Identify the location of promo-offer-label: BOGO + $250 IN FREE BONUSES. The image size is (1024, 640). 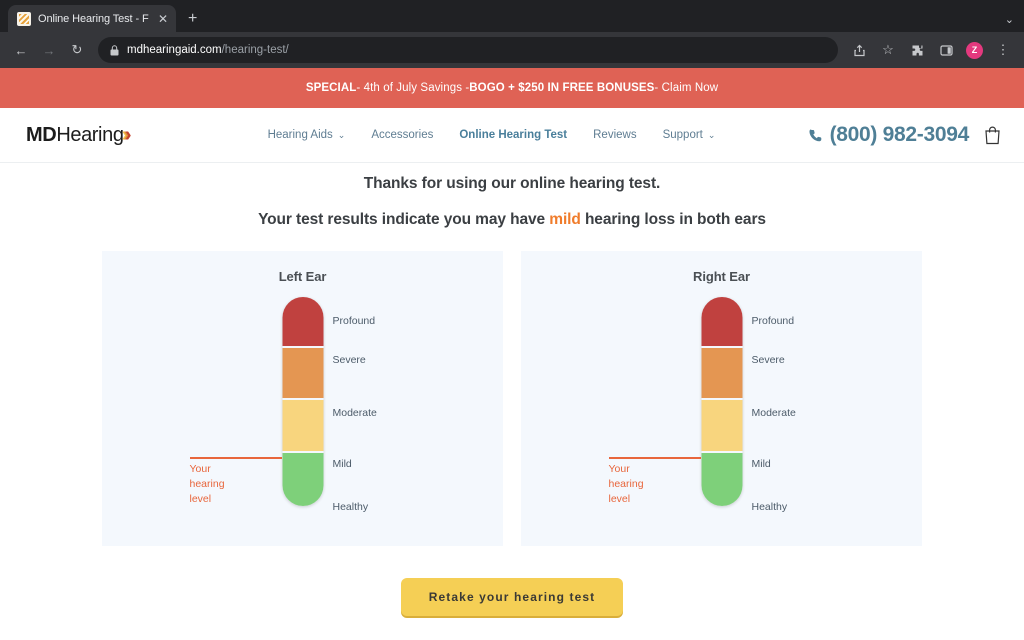
(562, 88).